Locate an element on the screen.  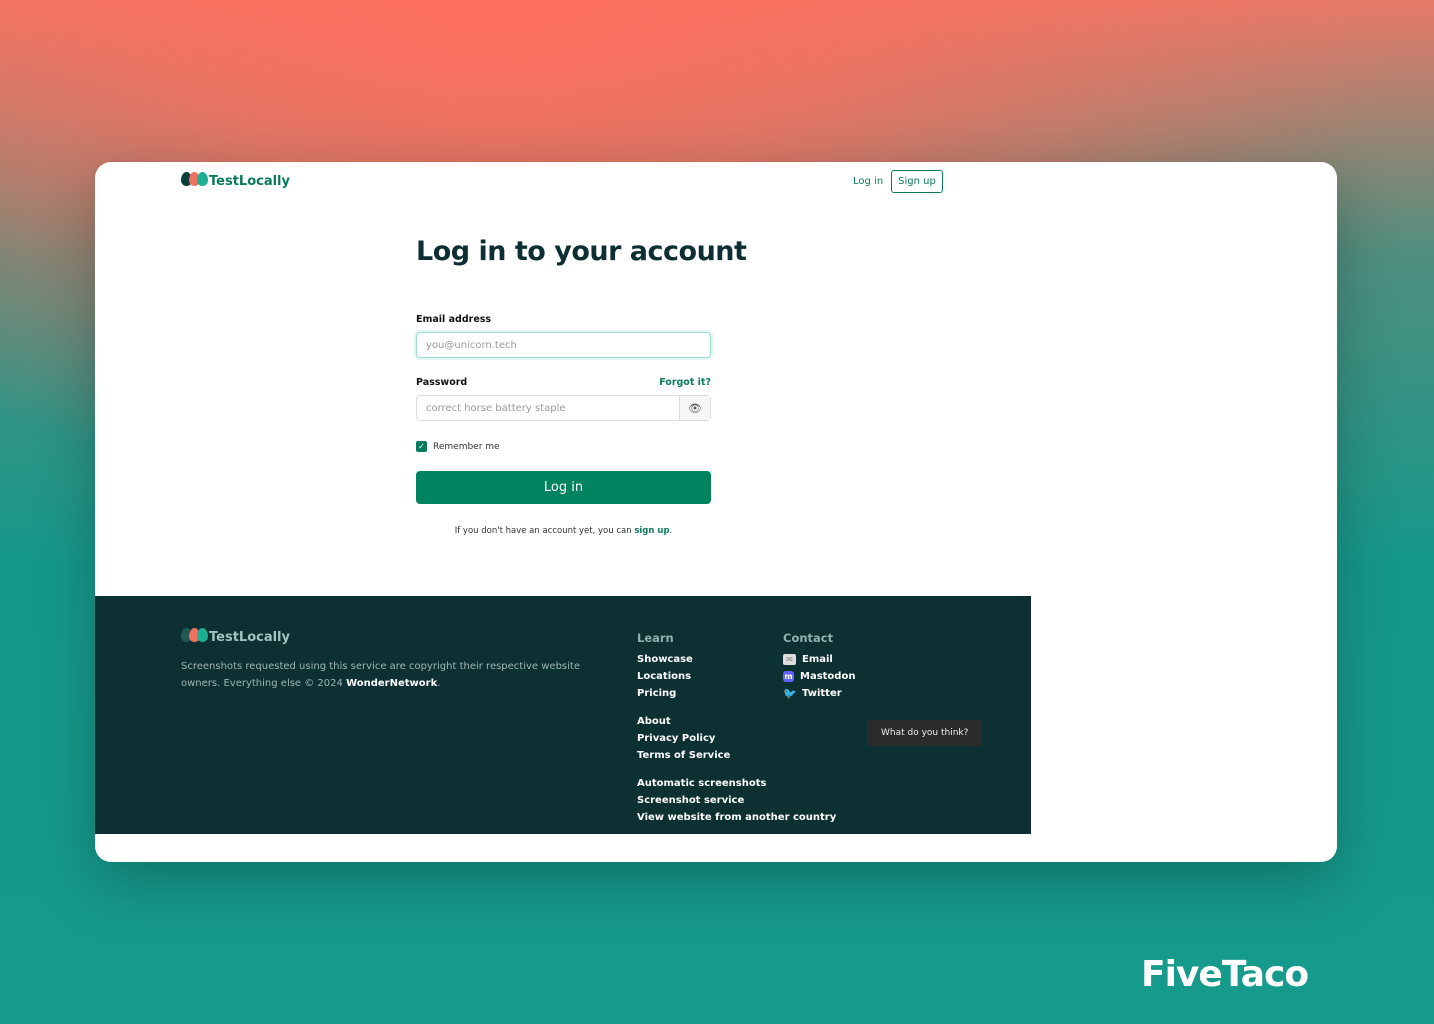
owner-link: WonderNetwork is located at coordinates (391, 683).